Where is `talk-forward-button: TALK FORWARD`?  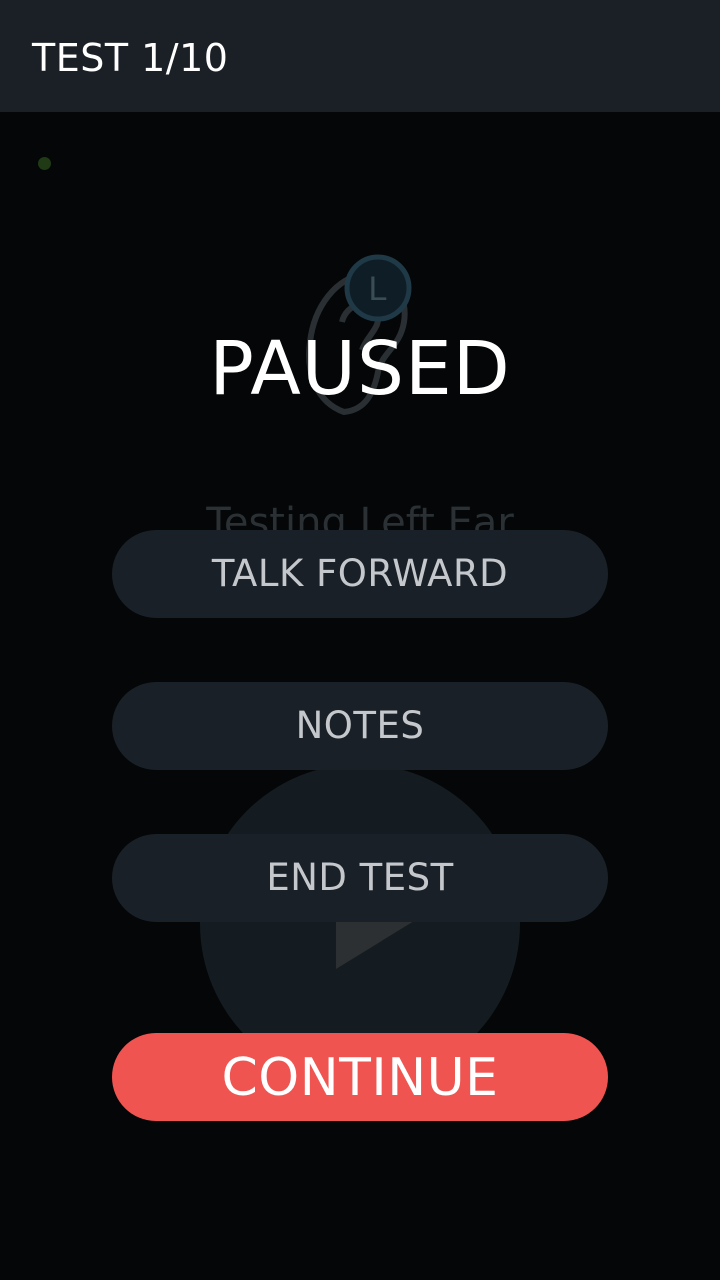
talk-forward-button: TALK FORWARD is located at coordinates (360, 574).